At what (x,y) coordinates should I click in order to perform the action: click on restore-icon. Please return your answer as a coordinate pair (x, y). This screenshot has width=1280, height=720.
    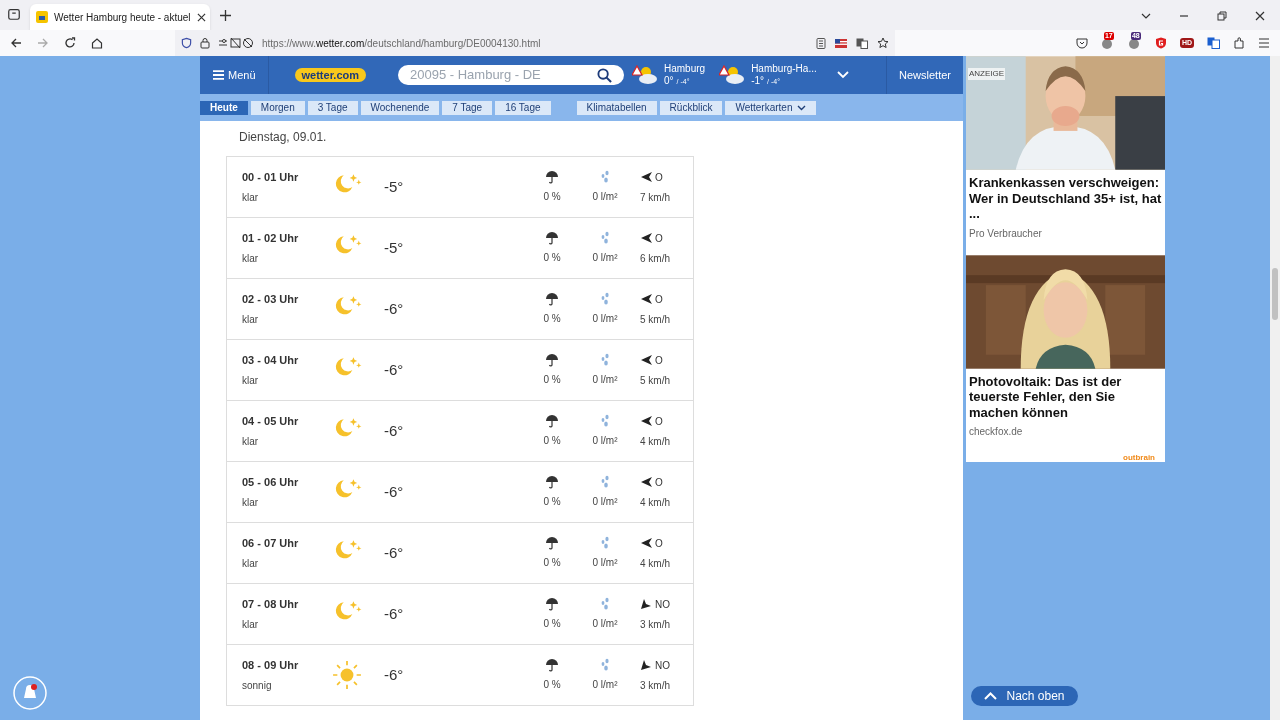
    Looking at the image, I should click on (1222, 16).